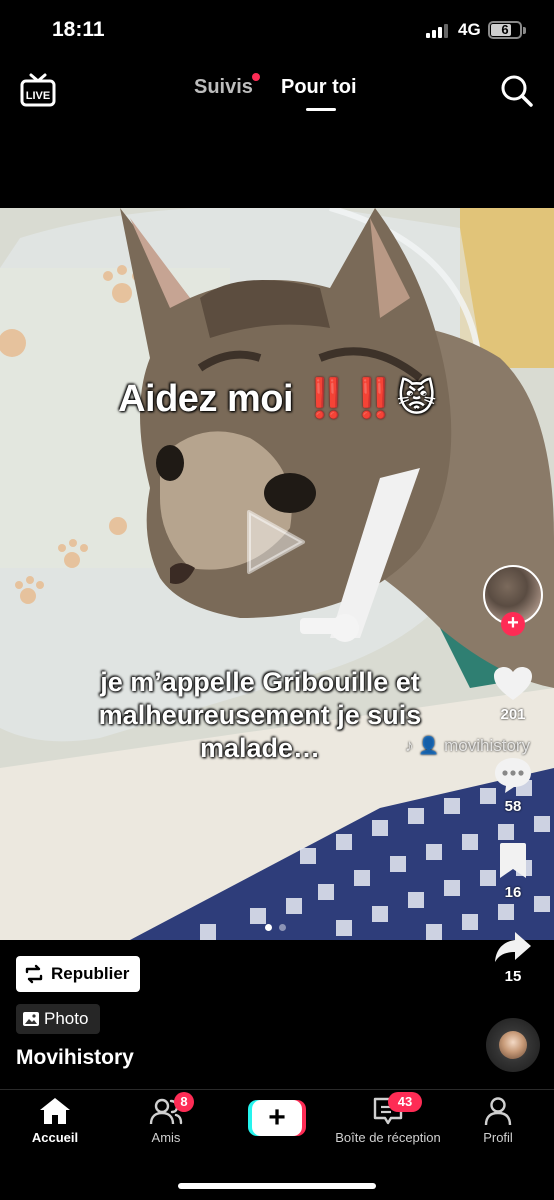  What do you see at coordinates (513, 775) in the screenshot?
I see `comment-icon` at bounding box center [513, 775].